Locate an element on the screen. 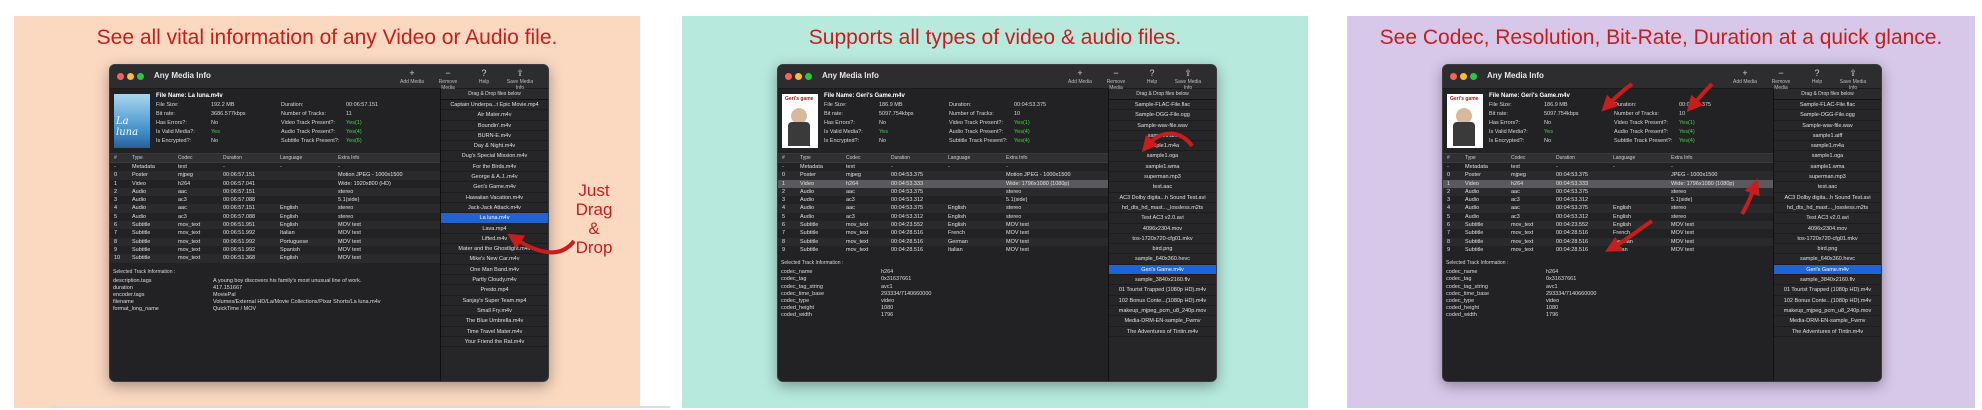 This screenshot has height=410, width=1982. scrollbar-track is located at coordinates (360, 407).